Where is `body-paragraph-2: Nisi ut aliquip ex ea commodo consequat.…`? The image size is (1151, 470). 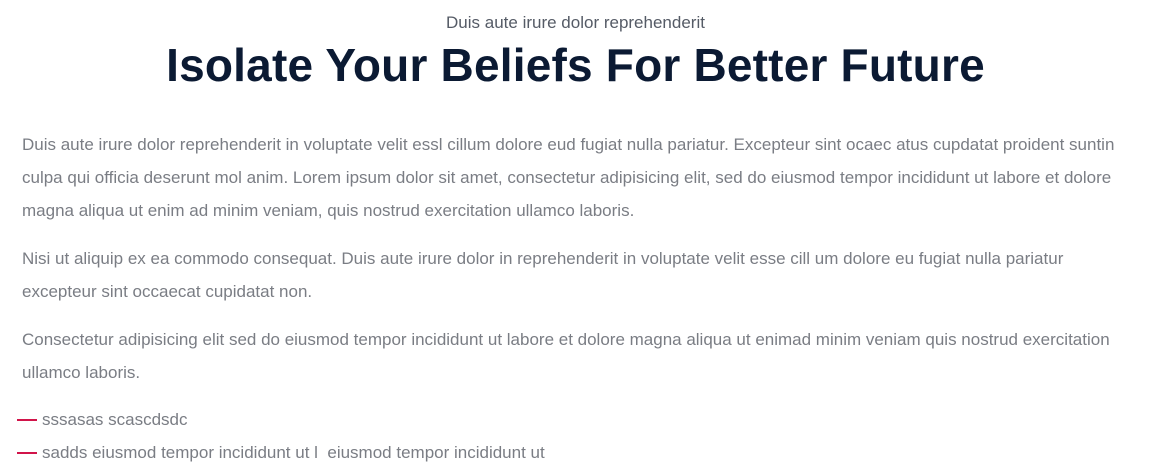
body-paragraph-2: Nisi ut aliquip ex ea commodo consequat.… is located at coordinates (543, 275).